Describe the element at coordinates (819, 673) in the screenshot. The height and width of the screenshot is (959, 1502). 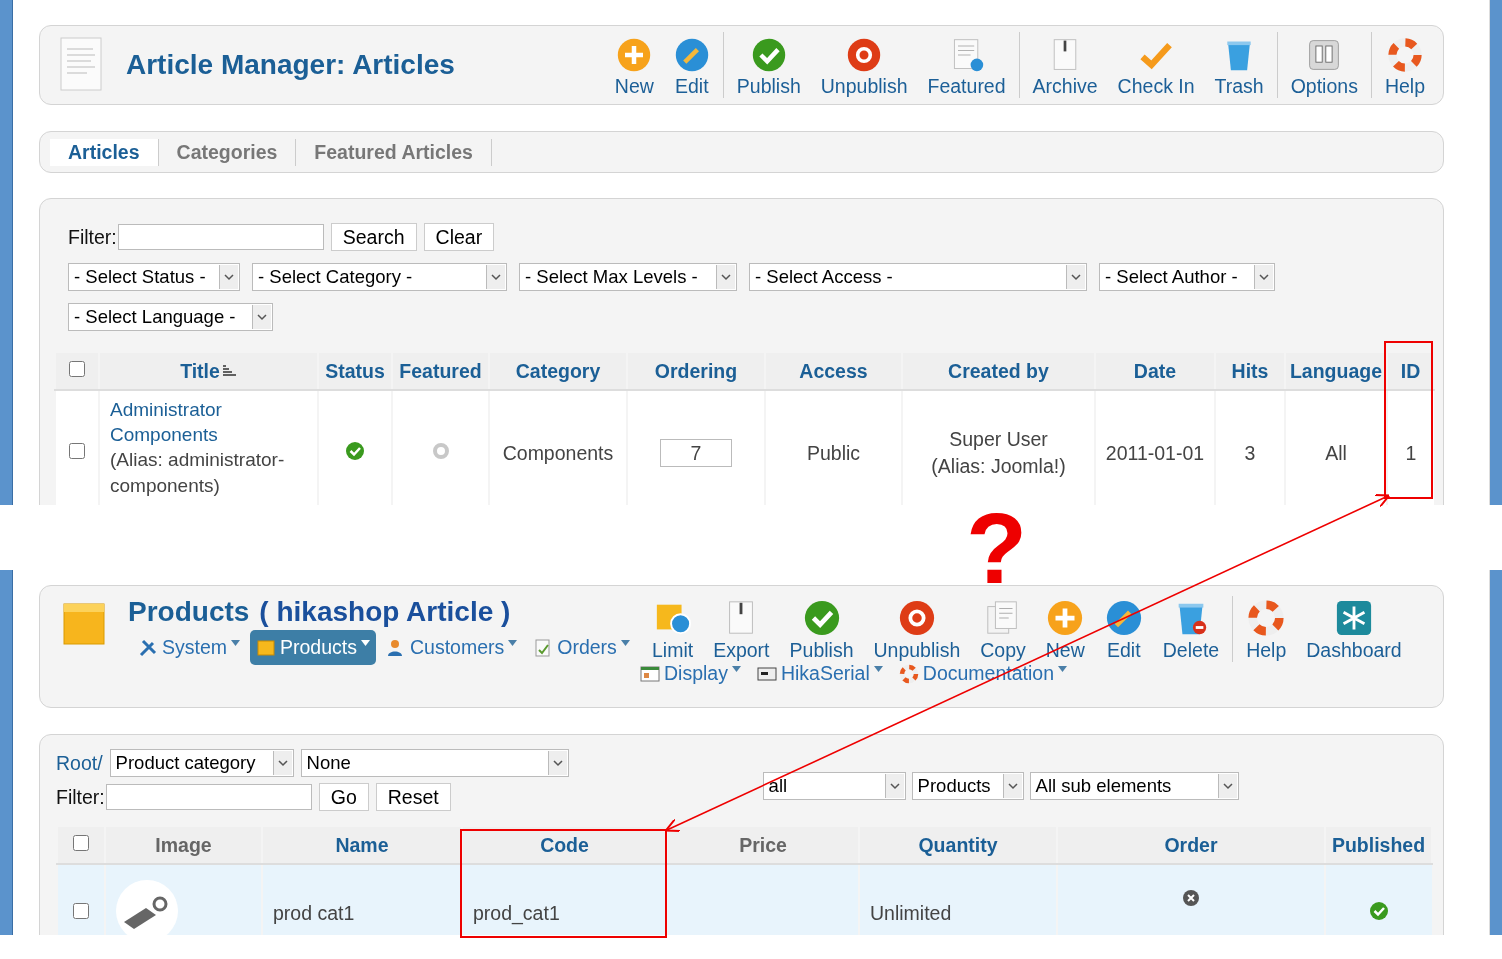
I see `menu-item: HikaSerial` at that location.